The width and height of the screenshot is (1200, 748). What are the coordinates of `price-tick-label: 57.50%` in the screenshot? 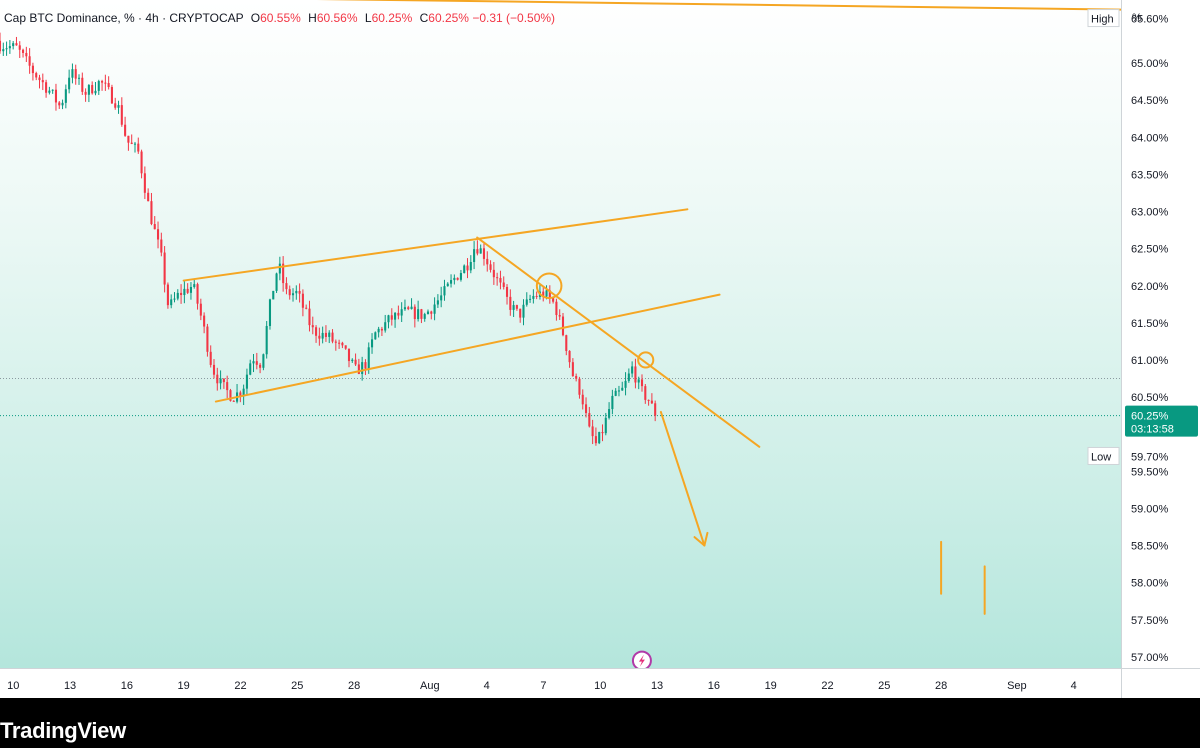 It's located at (1150, 621).